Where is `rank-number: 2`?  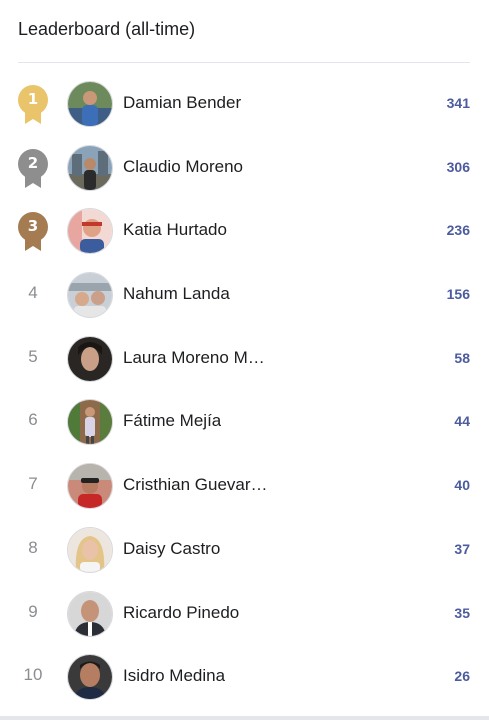 rank-number: 2 is located at coordinates (33, 162).